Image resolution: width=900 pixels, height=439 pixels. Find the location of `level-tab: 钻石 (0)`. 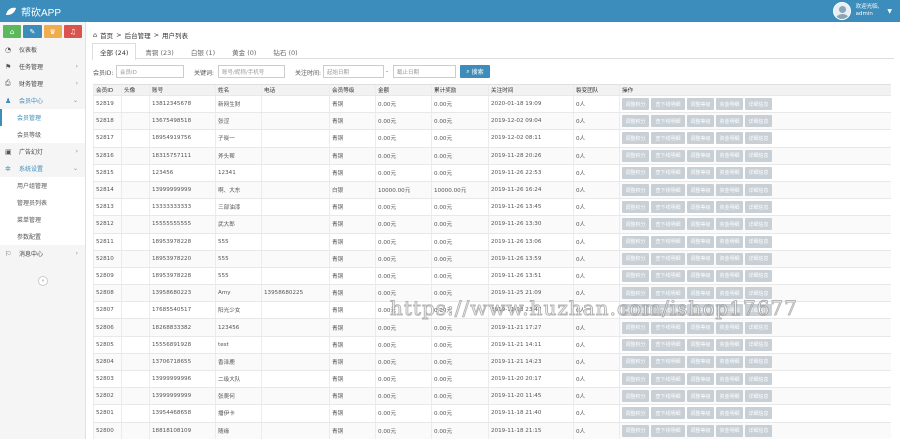

level-tab: 钻石 (0) is located at coordinates (285, 51).